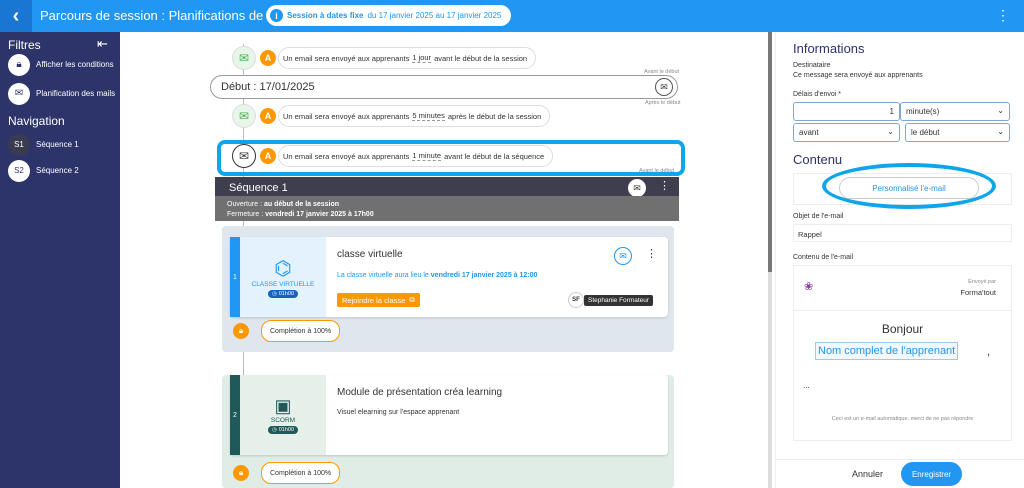 The width and height of the screenshot is (1024, 488). What do you see at coordinates (57, 170) in the screenshot?
I see `nav-label: Séquence 2` at bounding box center [57, 170].